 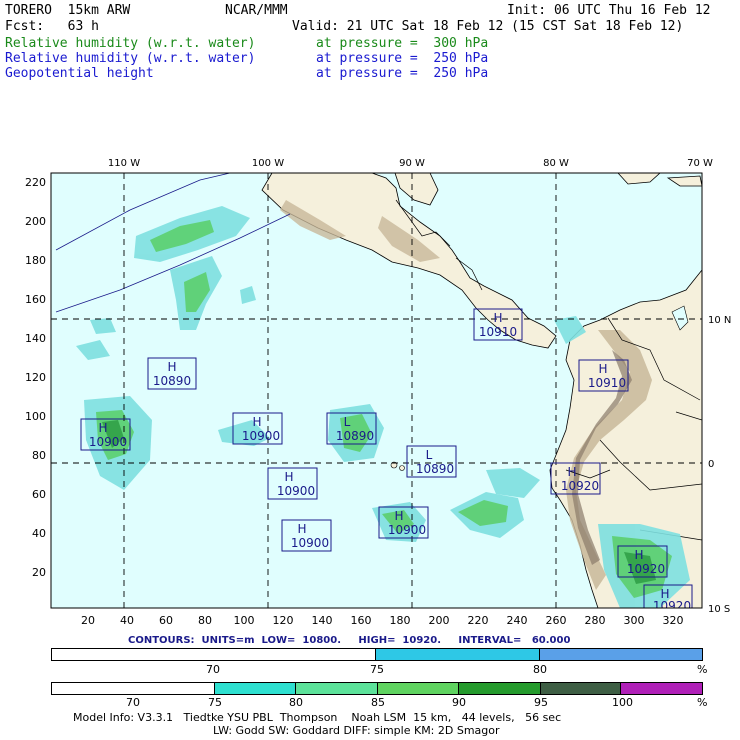 I want to click on center-value-6: 10890, so click(x=435, y=469).